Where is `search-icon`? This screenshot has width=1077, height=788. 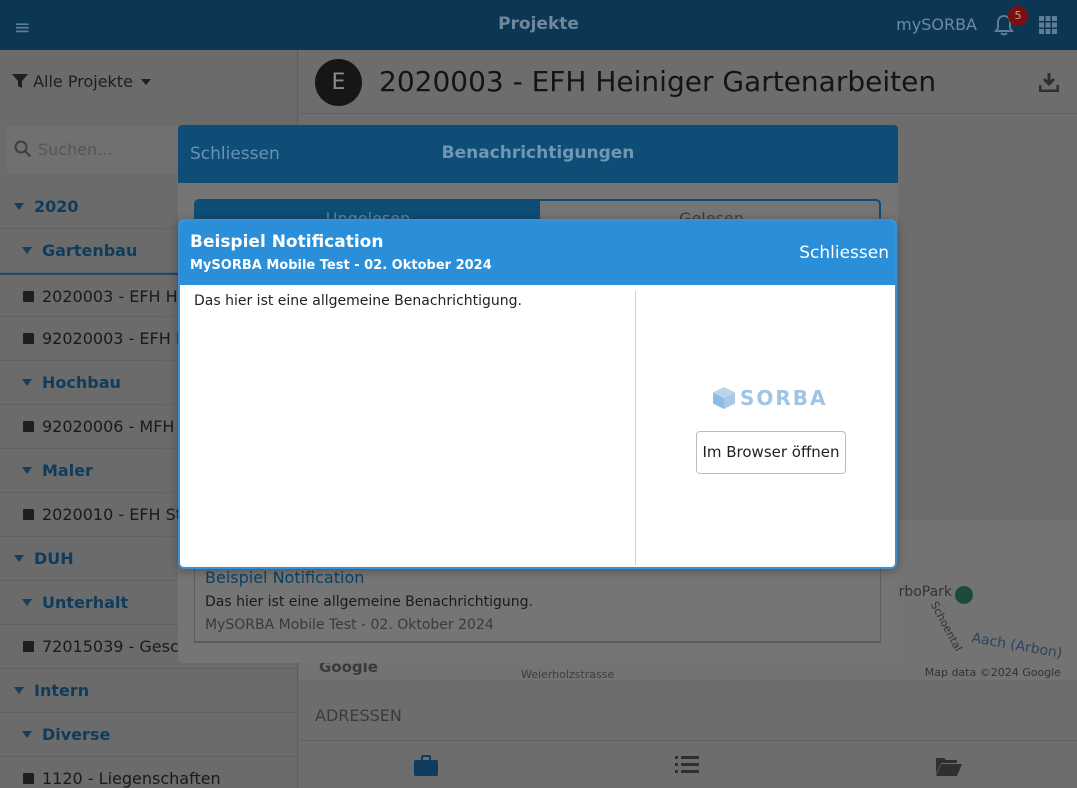 search-icon is located at coordinates (23, 149).